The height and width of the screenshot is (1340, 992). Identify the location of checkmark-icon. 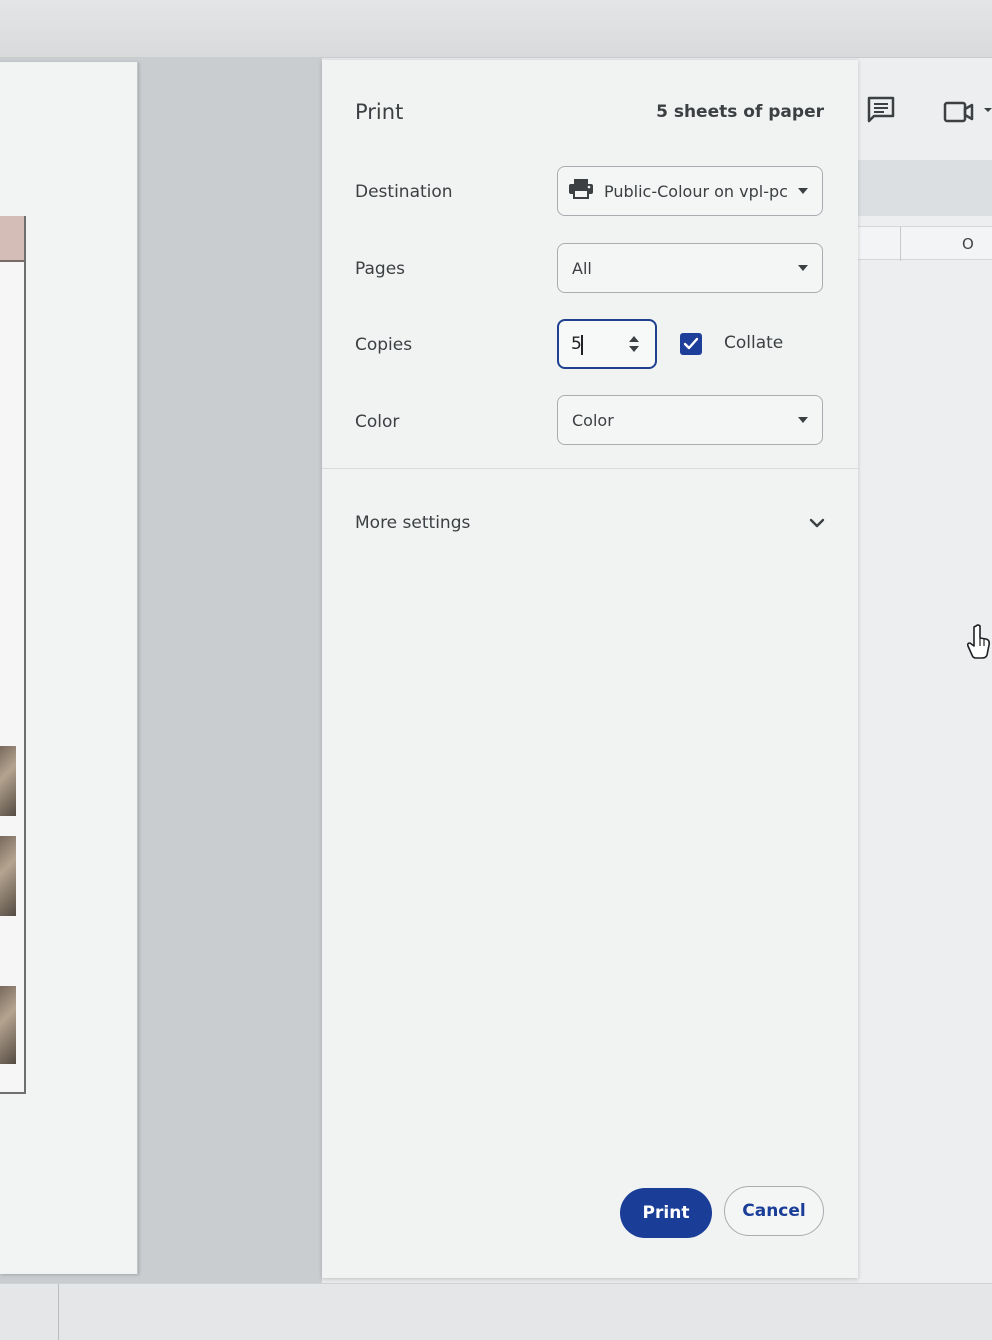
(691, 343).